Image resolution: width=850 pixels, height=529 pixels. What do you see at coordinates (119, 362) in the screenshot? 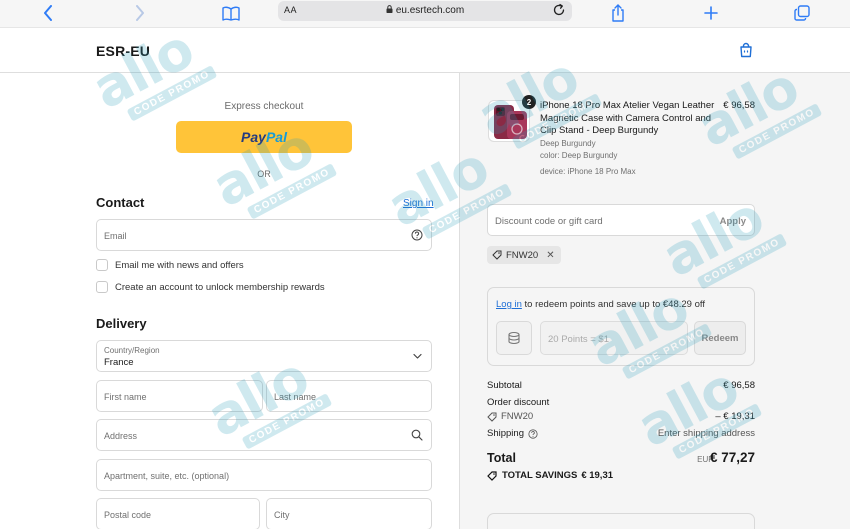
I see `country-value: France` at bounding box center [119, 362].